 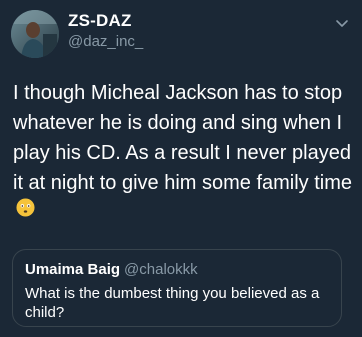 What do you see at coordinates (161, 269) in the screenshot?
I see `quoted-user-handle: @chalokkk` at bounding box center [161, 269].